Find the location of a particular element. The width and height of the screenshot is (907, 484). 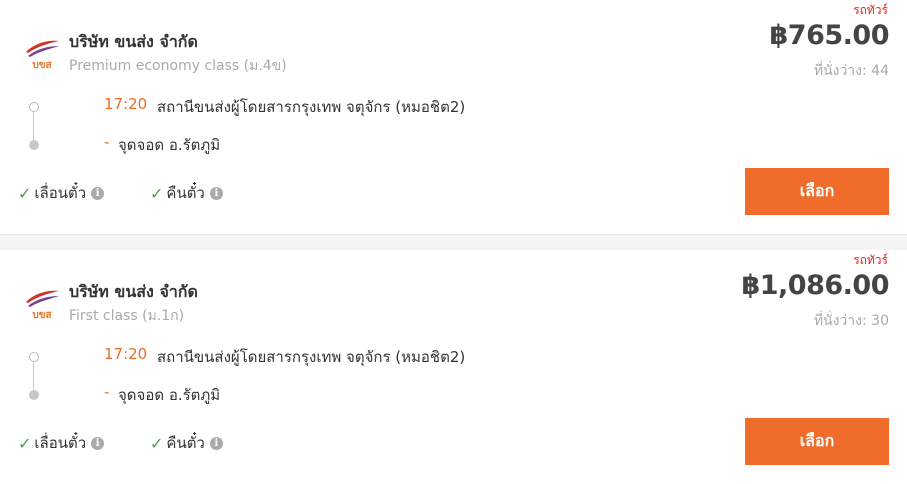

card-separator is located at coordinates (453, 242).